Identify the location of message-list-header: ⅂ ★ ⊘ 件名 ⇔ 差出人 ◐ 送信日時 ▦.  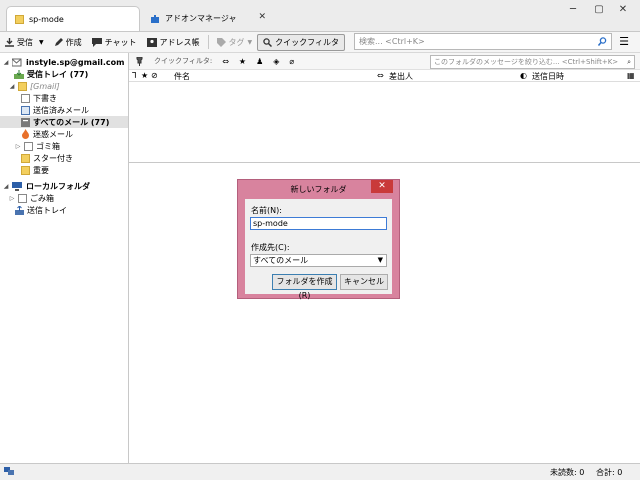
(384, 76).